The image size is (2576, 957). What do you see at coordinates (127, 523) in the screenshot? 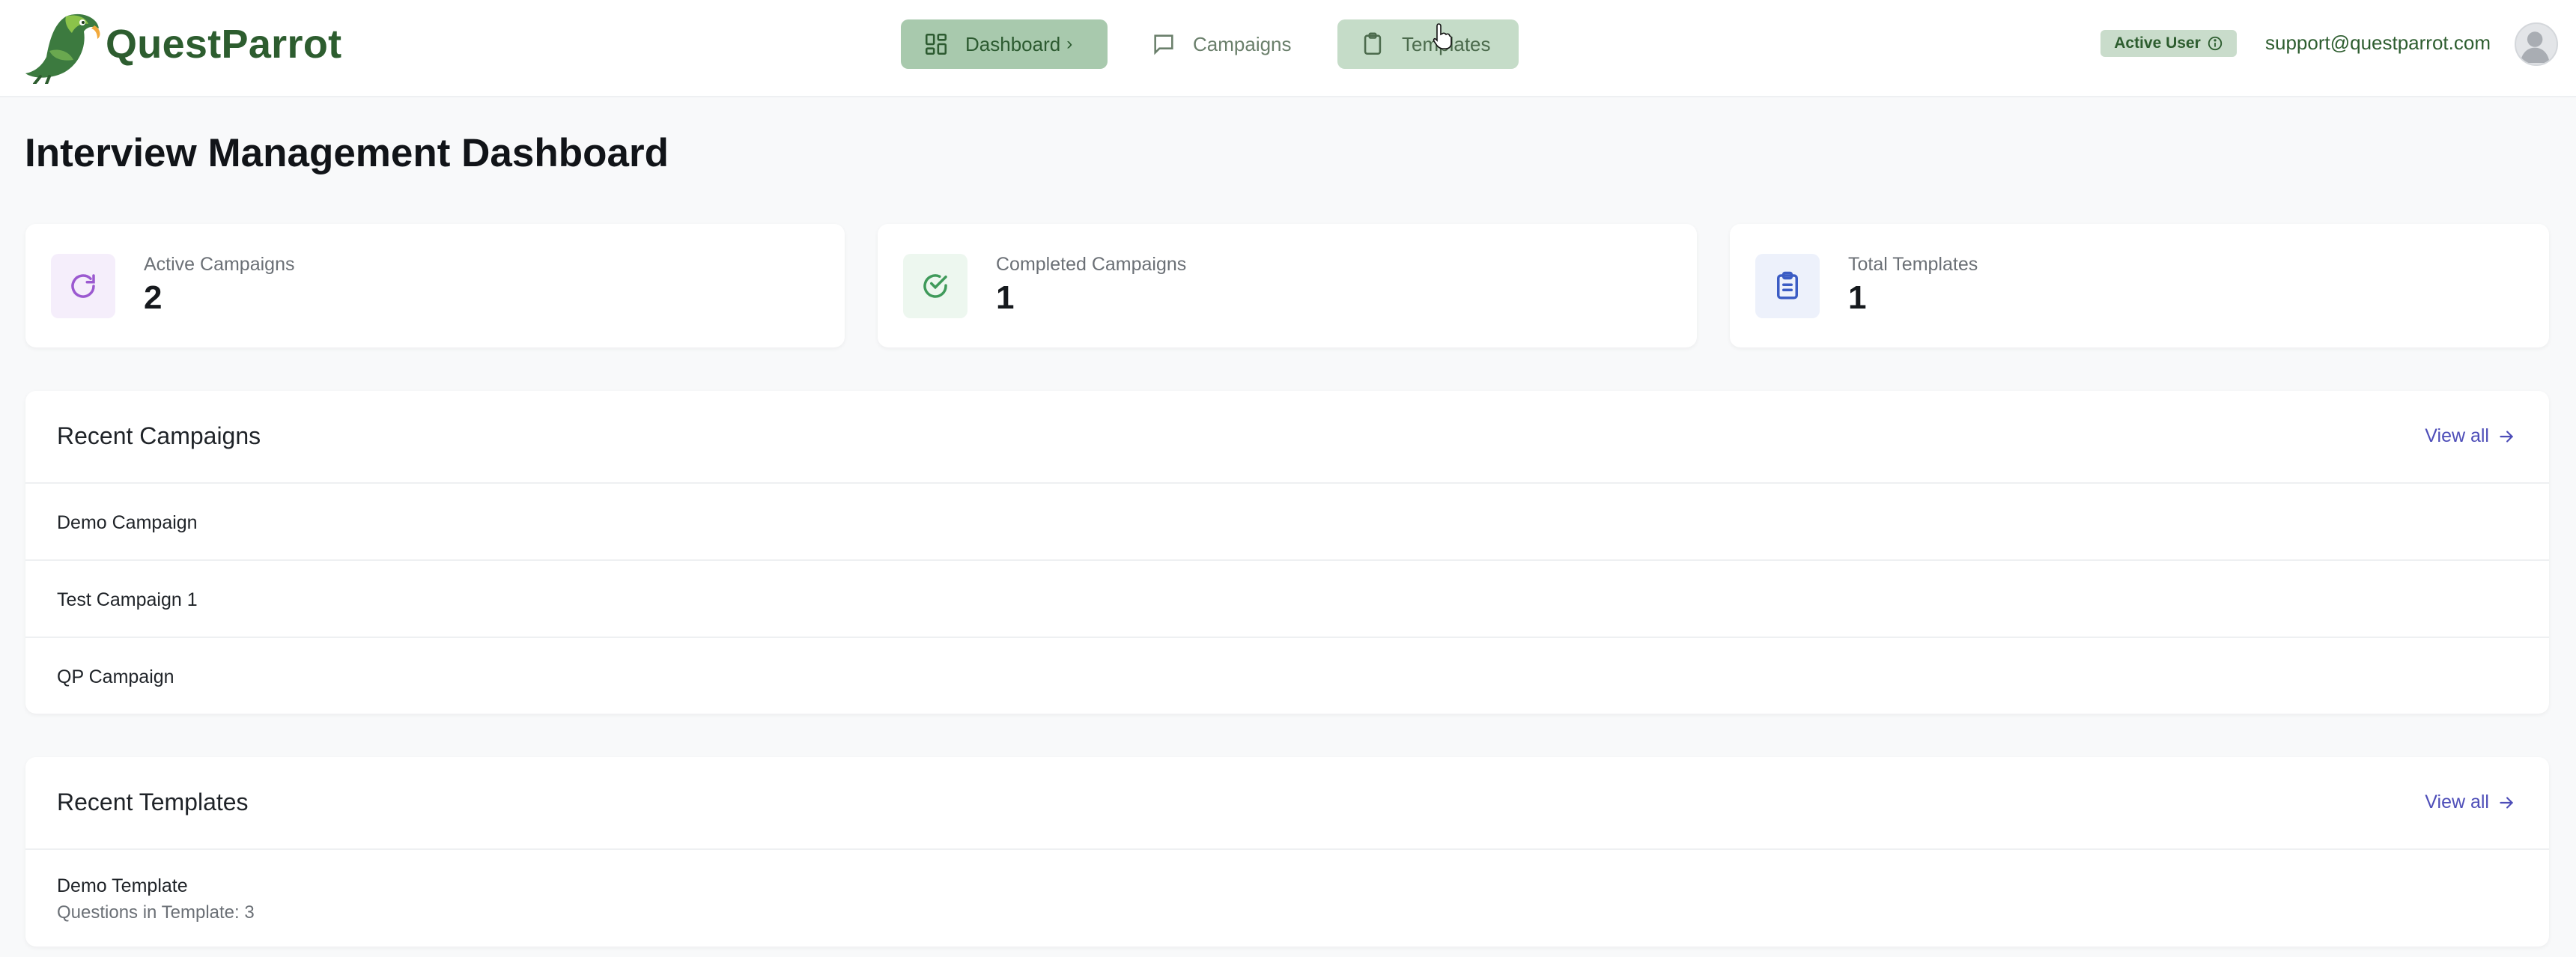
I see `campaign-name: Demo Campaign` at bounding box center [127, 523].